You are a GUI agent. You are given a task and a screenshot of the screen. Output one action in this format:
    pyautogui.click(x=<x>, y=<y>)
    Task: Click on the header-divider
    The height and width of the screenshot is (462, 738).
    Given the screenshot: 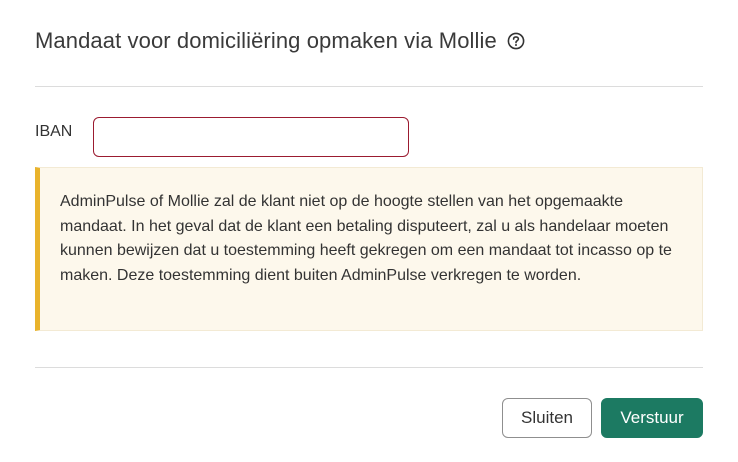 What is the action you would take?
    pyautogui.click(x=369, y=86)
    